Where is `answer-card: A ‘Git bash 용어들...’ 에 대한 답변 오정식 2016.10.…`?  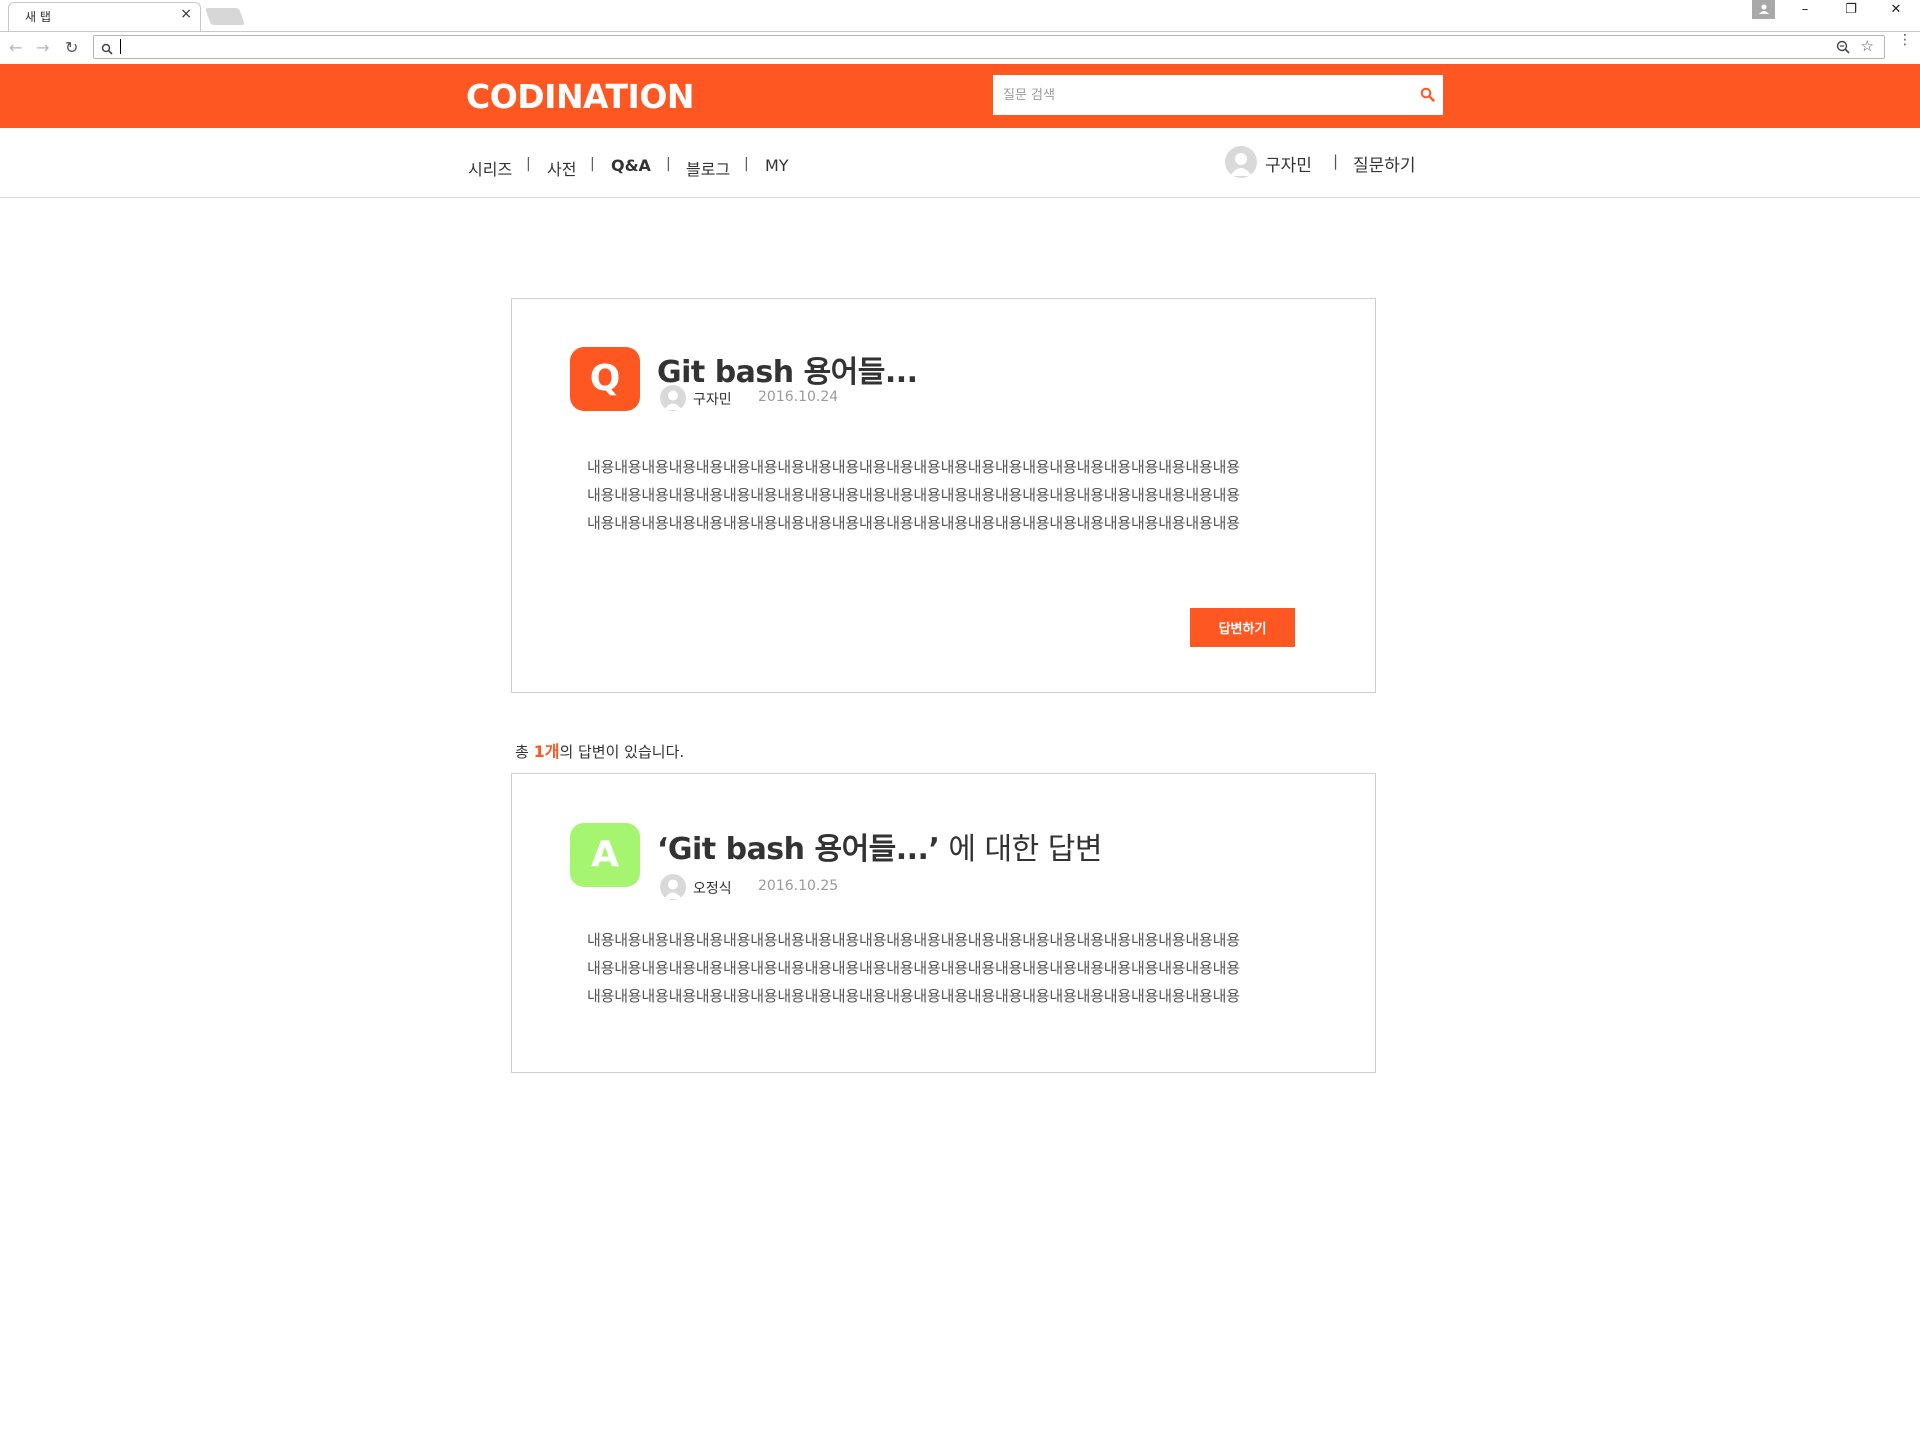
answer-card: A ‘Git bash 용어들...’ 에 대한 답변 오정식 2016.10.… is located at coordinates (943, 923).